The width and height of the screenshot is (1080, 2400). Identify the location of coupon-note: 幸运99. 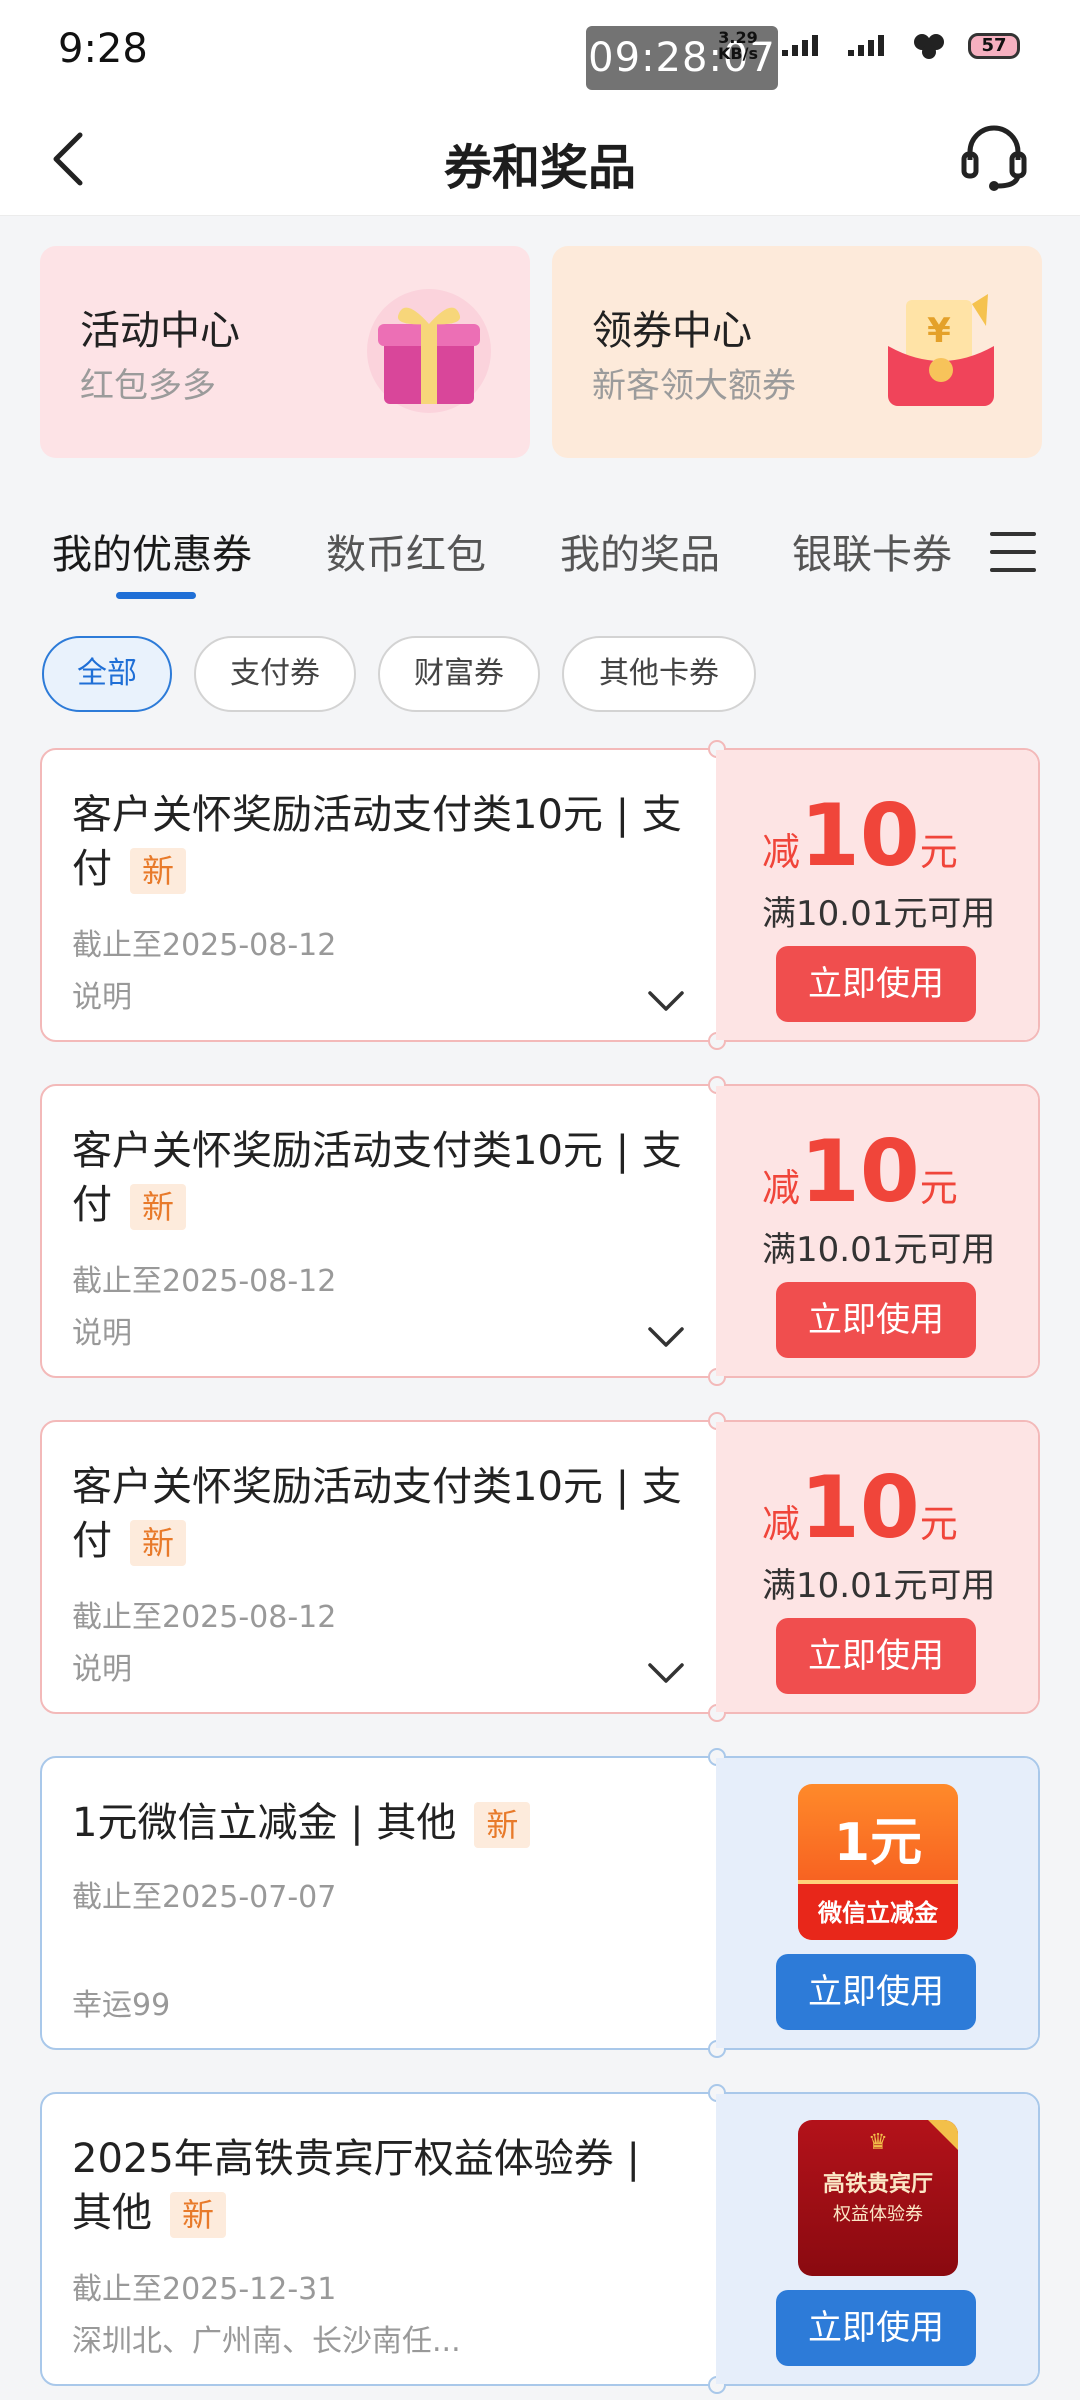
(121, 2005).